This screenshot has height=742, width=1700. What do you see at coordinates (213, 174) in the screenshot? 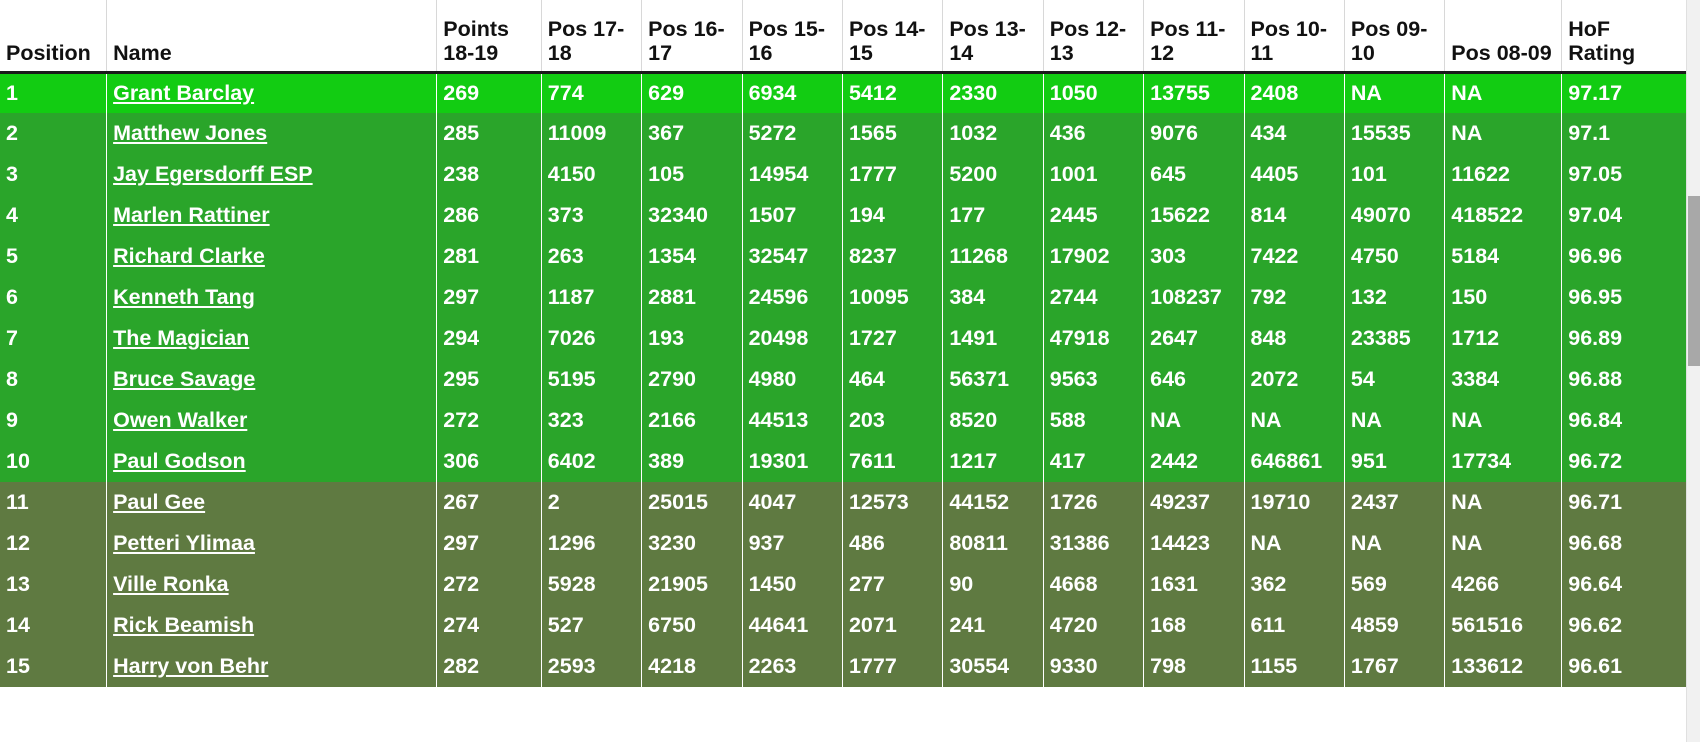
I see `player-name-link: Jay Egersdorff ESP` at bounding box center [213, 174].